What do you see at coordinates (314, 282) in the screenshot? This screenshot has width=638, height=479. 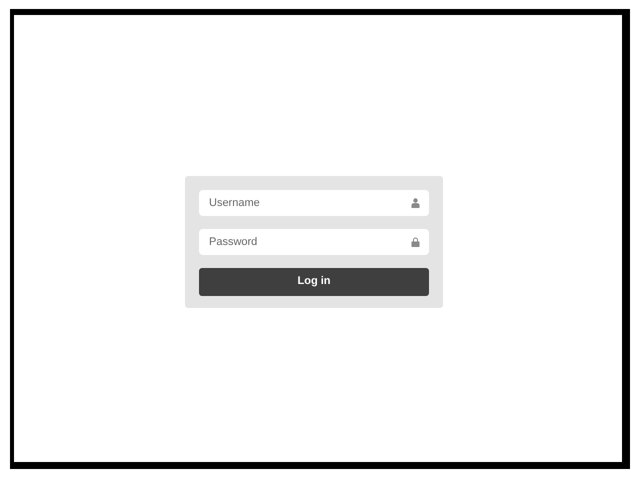 I see `login-button: Log in` at bounding box center [314, 282].